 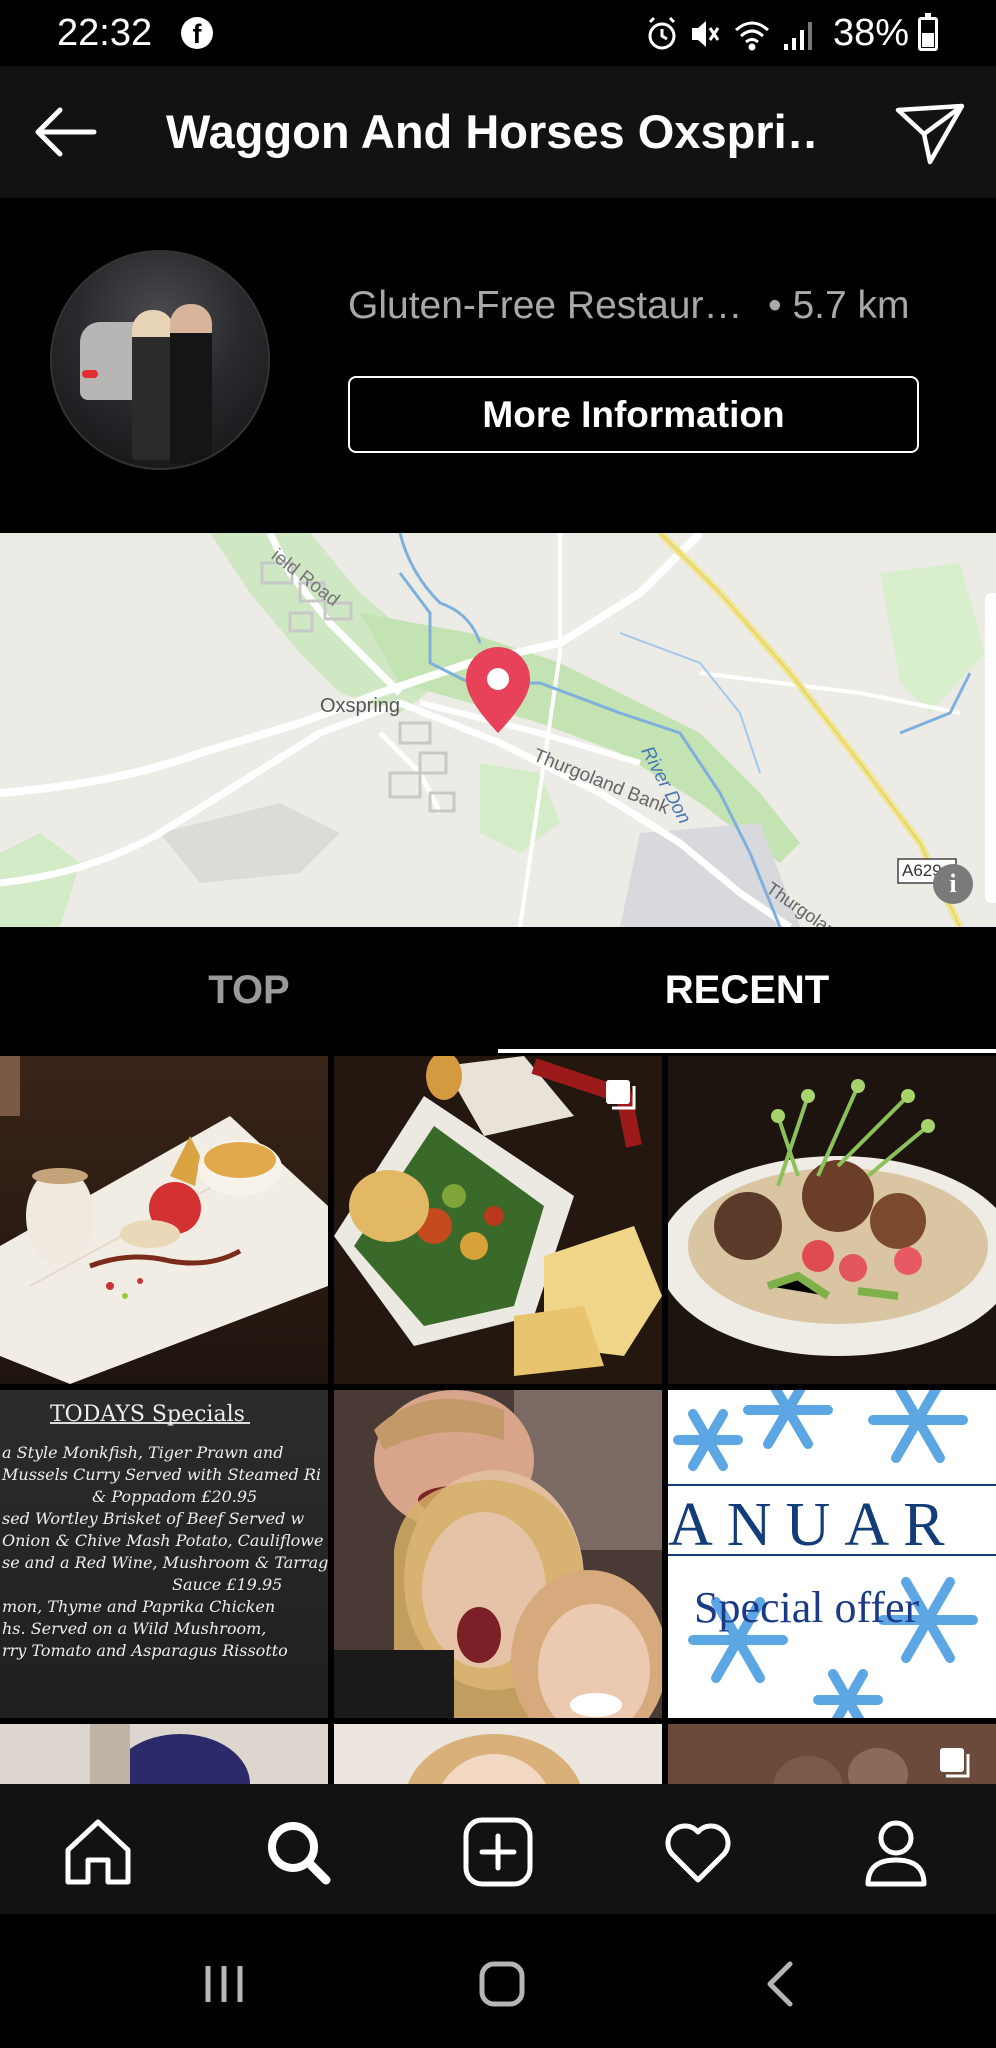 I want to click on location-avatar, so click(x=160, y=360).